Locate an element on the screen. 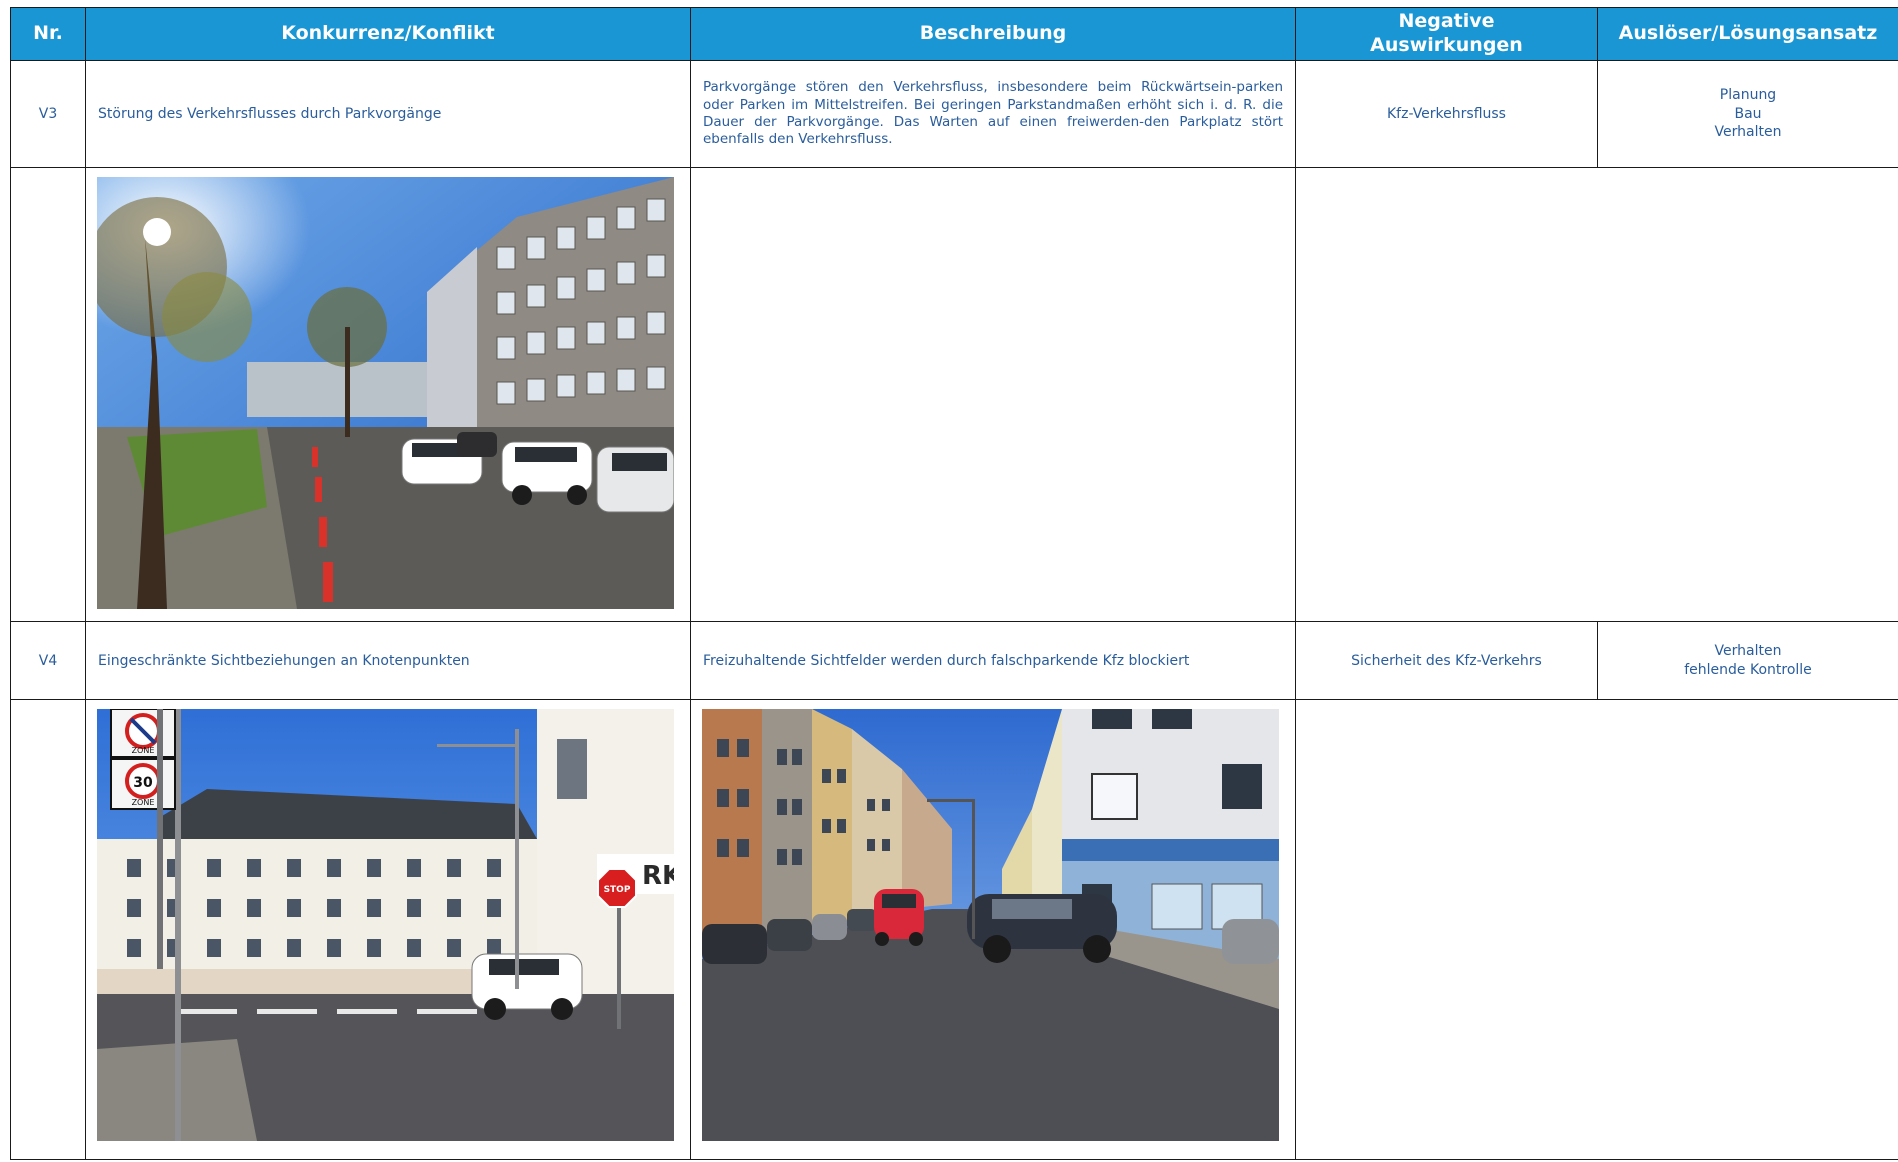 The height and width of the screenshot is (1162, 1898). header-negative: Negative Auswirkungen is located at coordinates (1446, 34).